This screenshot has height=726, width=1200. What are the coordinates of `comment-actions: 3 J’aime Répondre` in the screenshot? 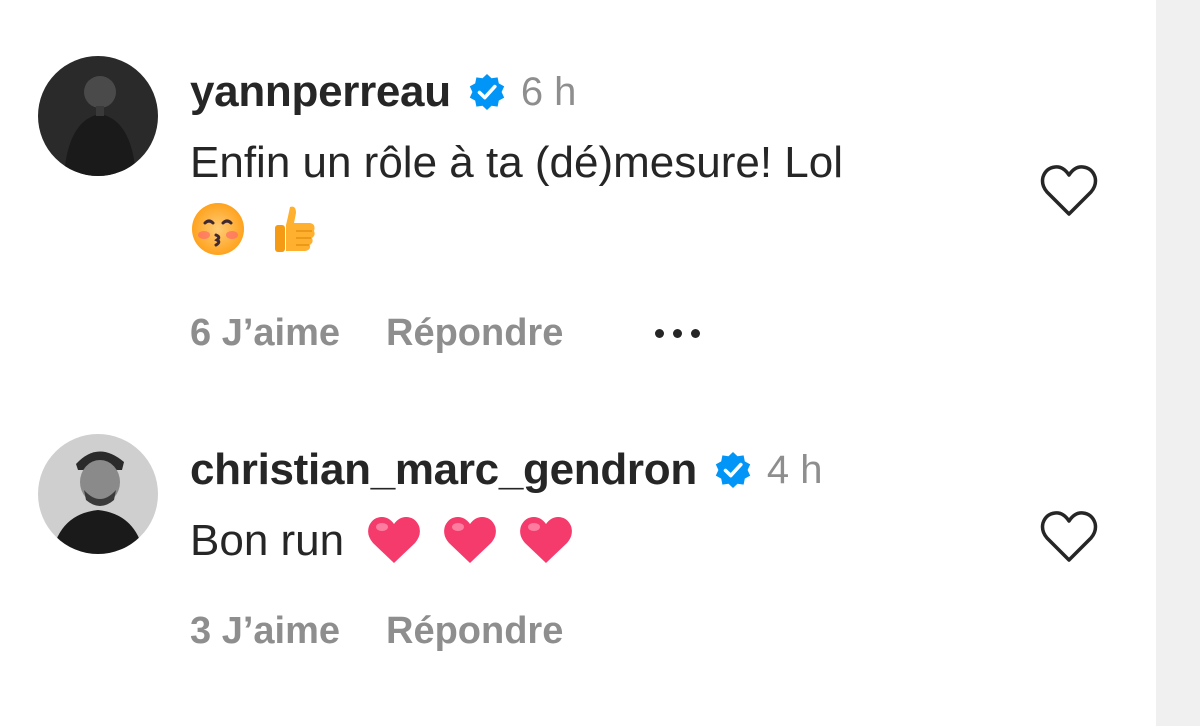 It's located at (600, 631).